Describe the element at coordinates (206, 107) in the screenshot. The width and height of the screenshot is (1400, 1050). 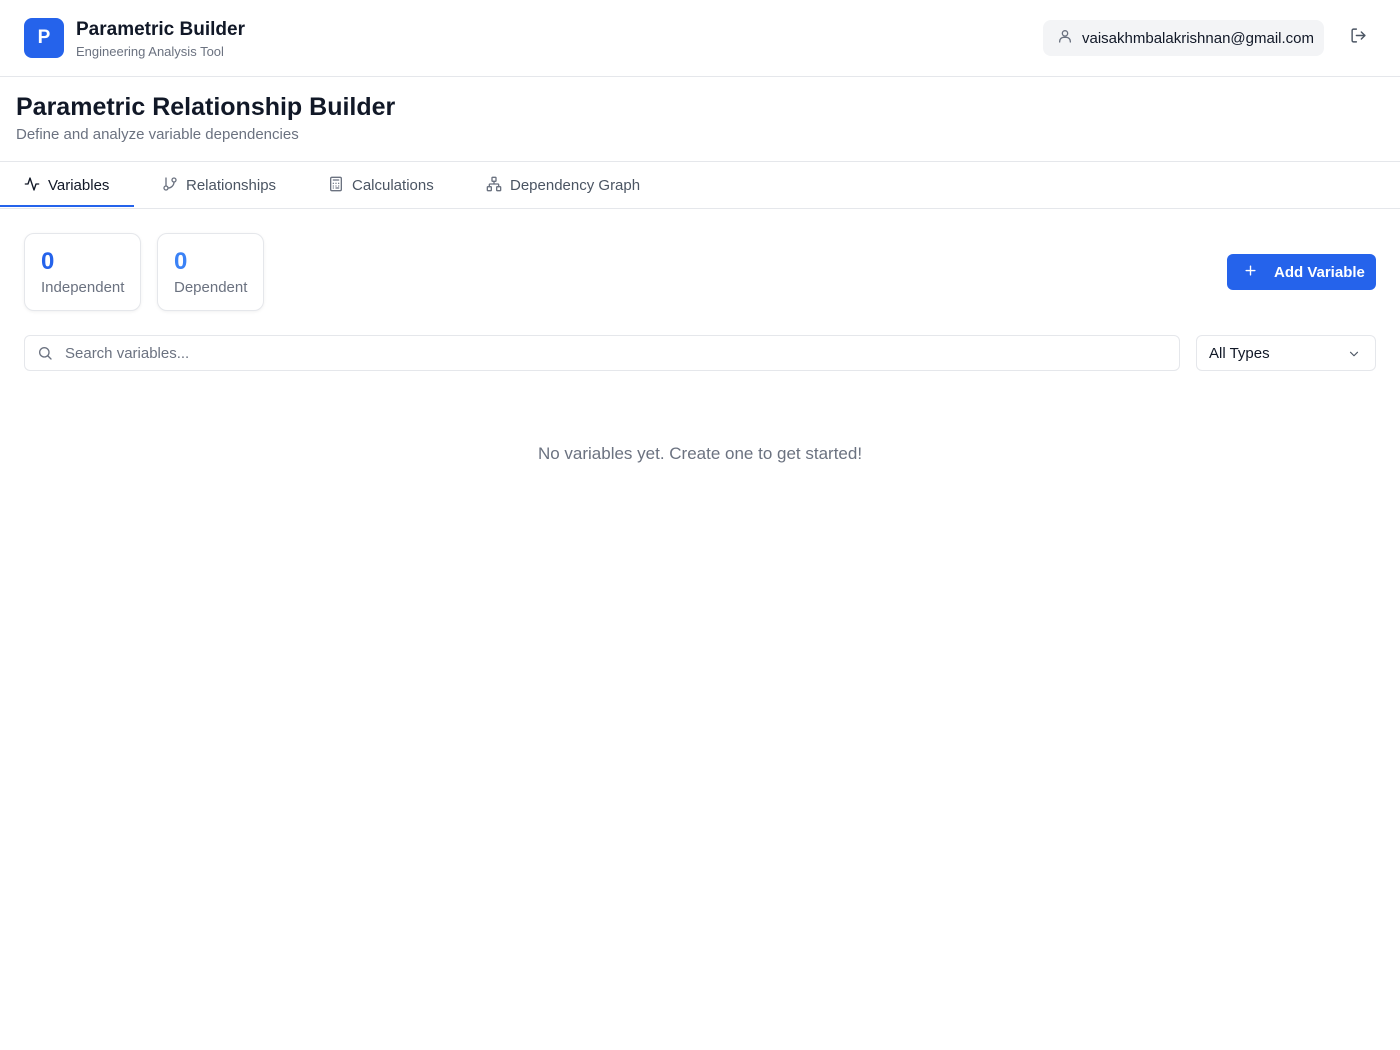
I see `page-title: Parametric Relationship Builder` at that location.